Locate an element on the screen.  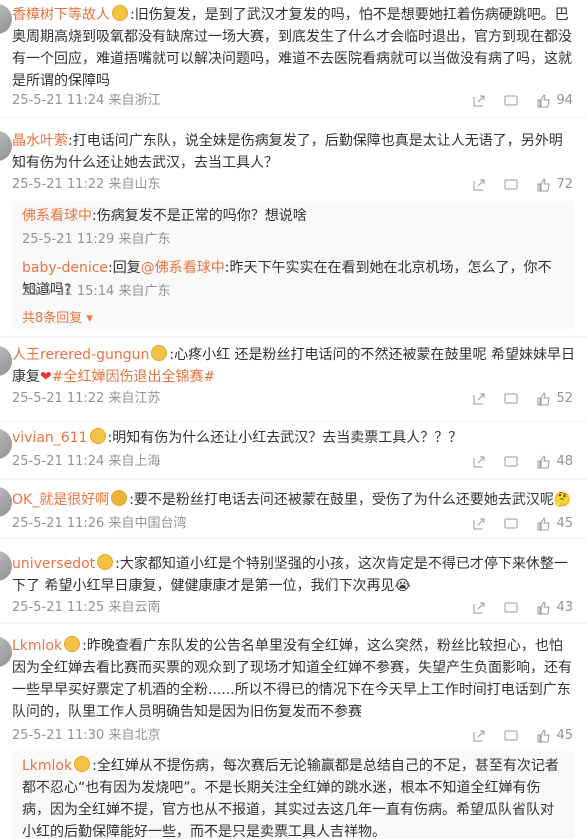
like-count: 94 is located at coordinates (564, 100).